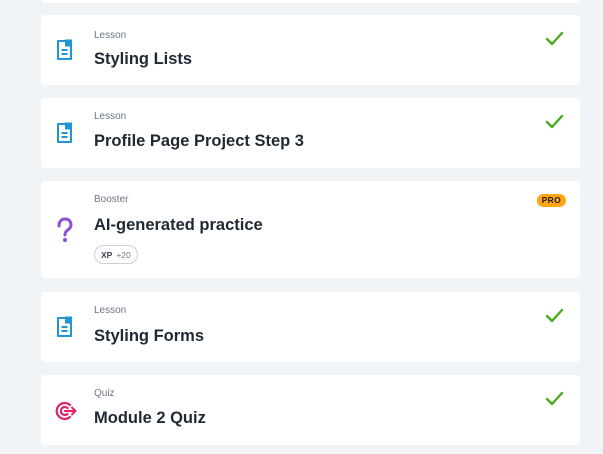 This screenshot has width=603, height=454. I want to click on target-icon, so click(66, 411).